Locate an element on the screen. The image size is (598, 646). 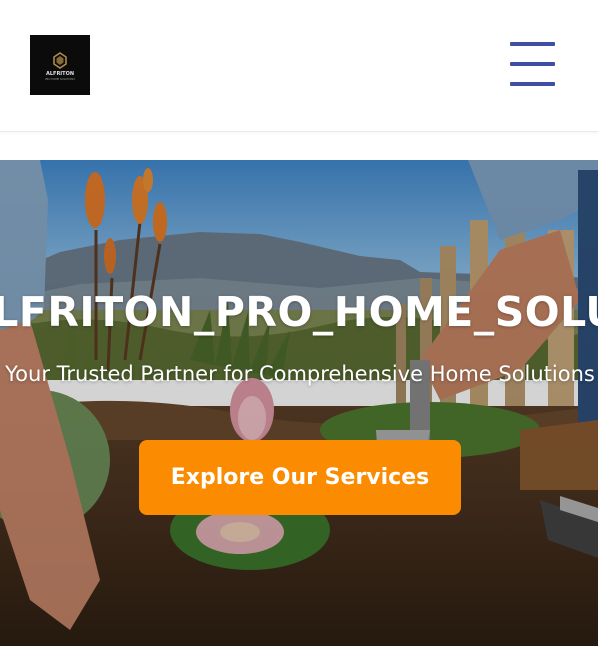
logo-emblem-icon: ALFRITON PRO HOME SOLUTIONS is located at coordinates (60, 65).